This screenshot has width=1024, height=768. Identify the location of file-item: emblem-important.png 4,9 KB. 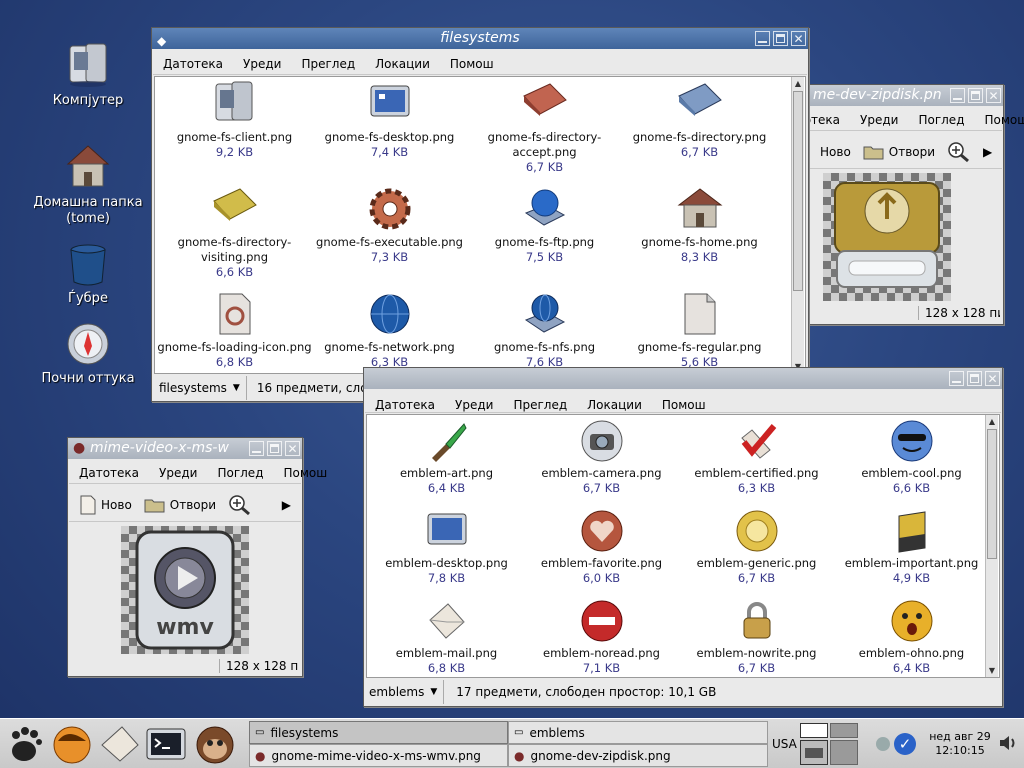
(911, 550).